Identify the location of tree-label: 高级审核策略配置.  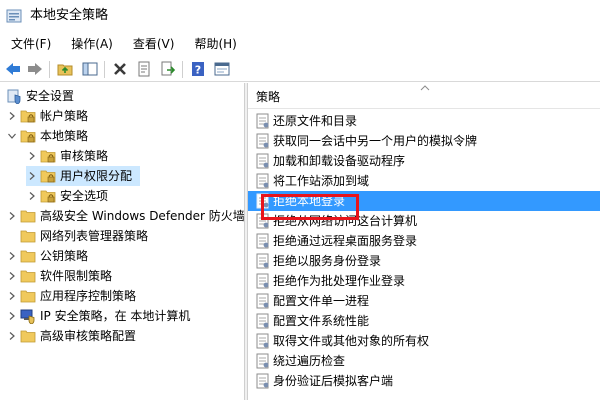
(88, 336).